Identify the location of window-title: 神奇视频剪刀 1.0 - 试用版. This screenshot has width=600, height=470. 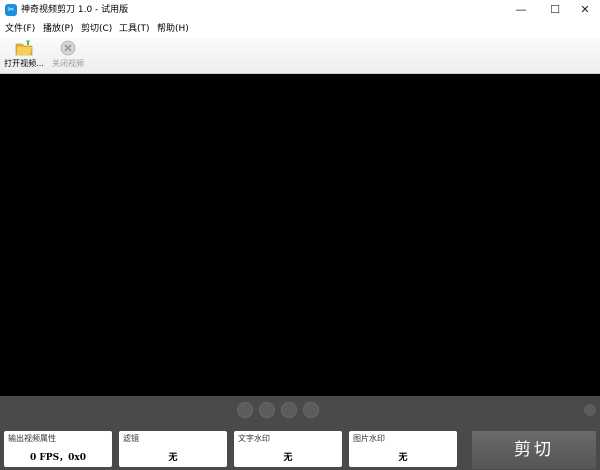
(75, 10).